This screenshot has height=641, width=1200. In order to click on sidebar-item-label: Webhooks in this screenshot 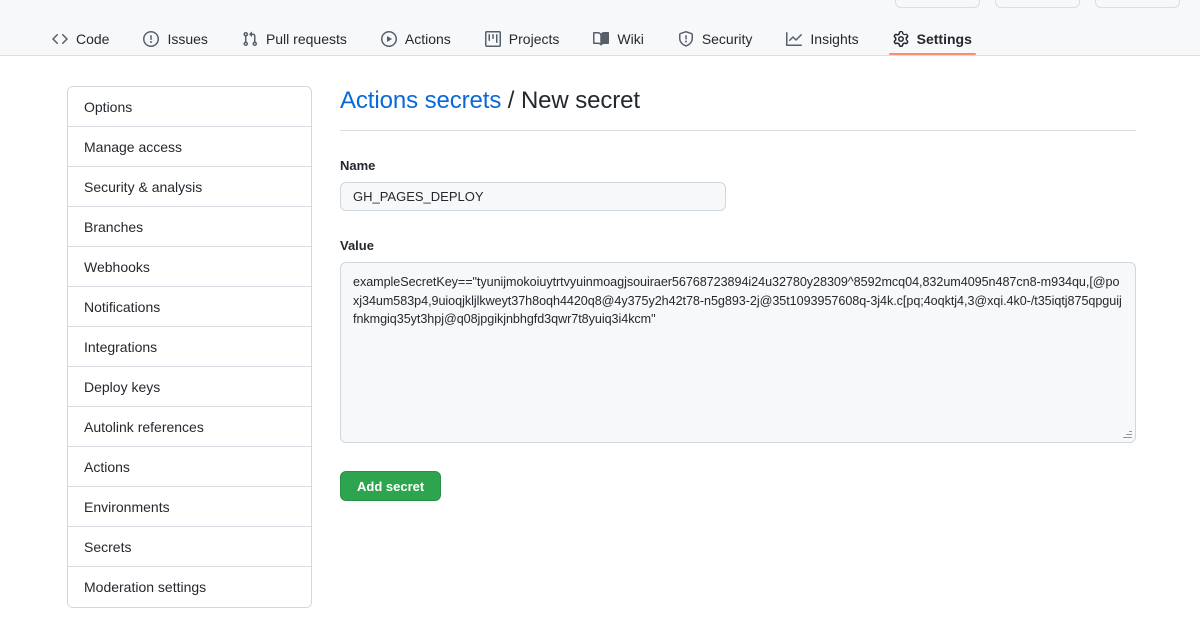, I will do `click(117, 266)`.